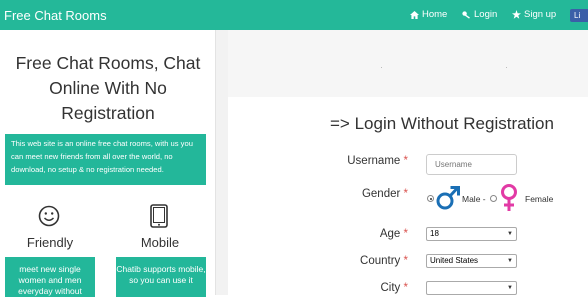  I want to click on top-navbar: Free Chat Rooms Home Login Sign up Li, so click(294, 15).